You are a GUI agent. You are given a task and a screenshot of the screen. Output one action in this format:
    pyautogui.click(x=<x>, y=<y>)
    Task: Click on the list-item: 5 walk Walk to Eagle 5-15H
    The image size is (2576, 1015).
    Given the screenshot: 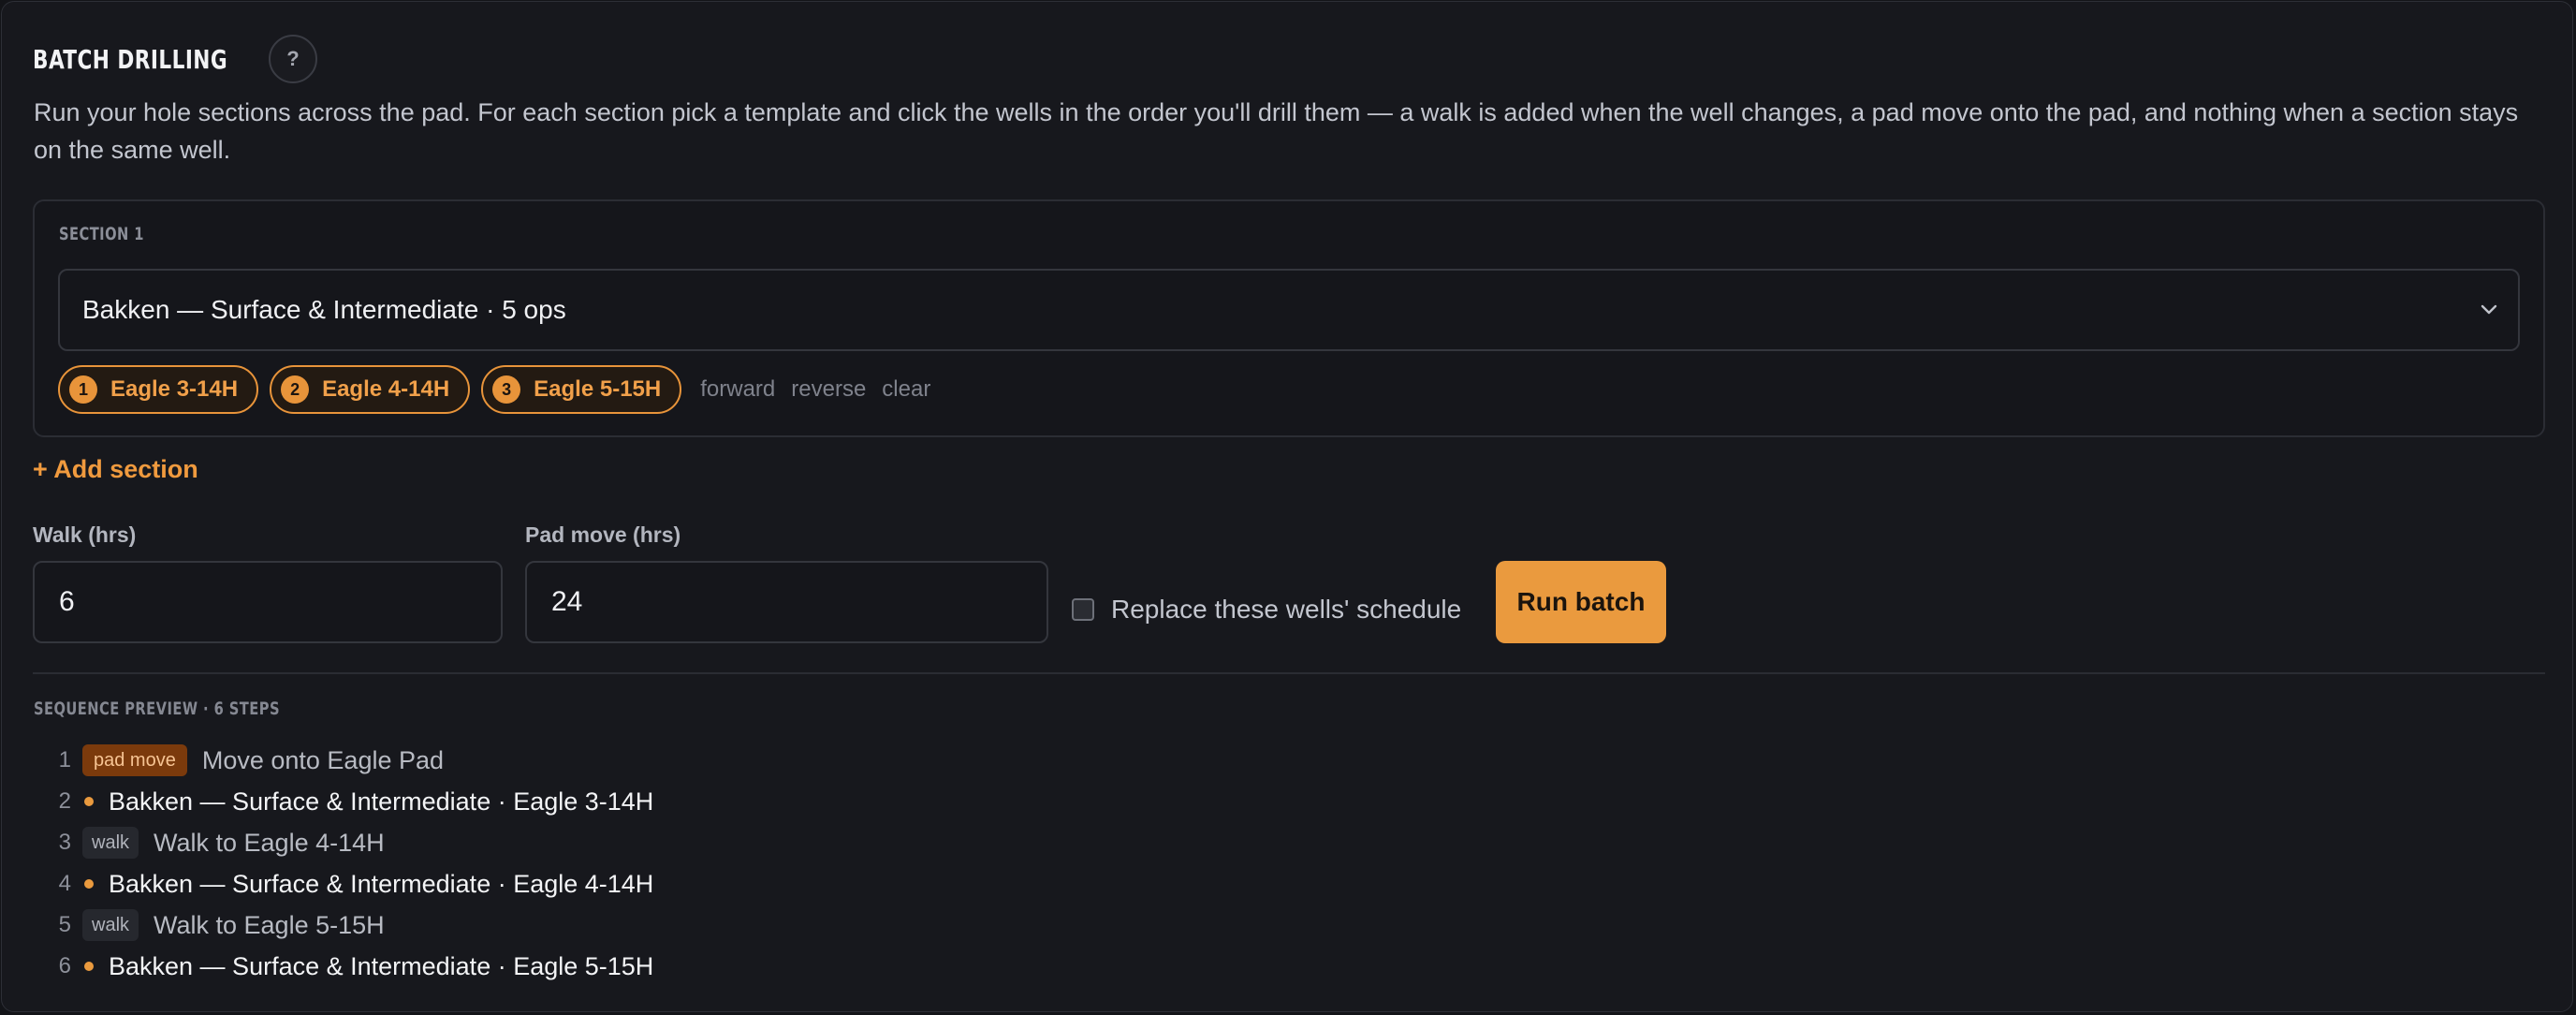 What is the action you would take?
    pyautogui.click(x=353, y=926)
    